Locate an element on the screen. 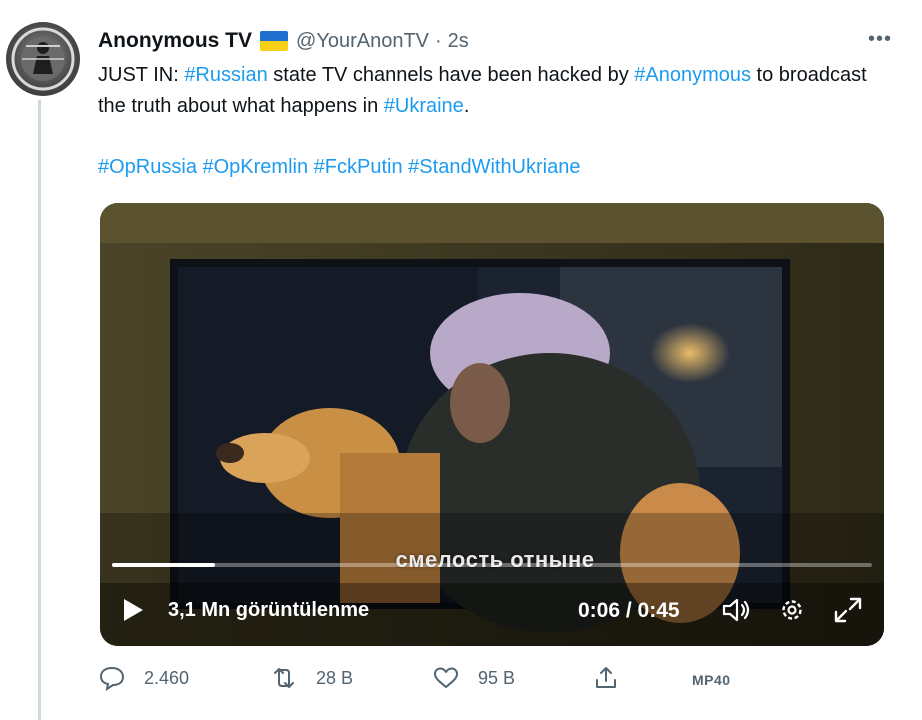  tweet-actions: 2.460 28 B 95 B MP40 is located at coordinates (448, 684).